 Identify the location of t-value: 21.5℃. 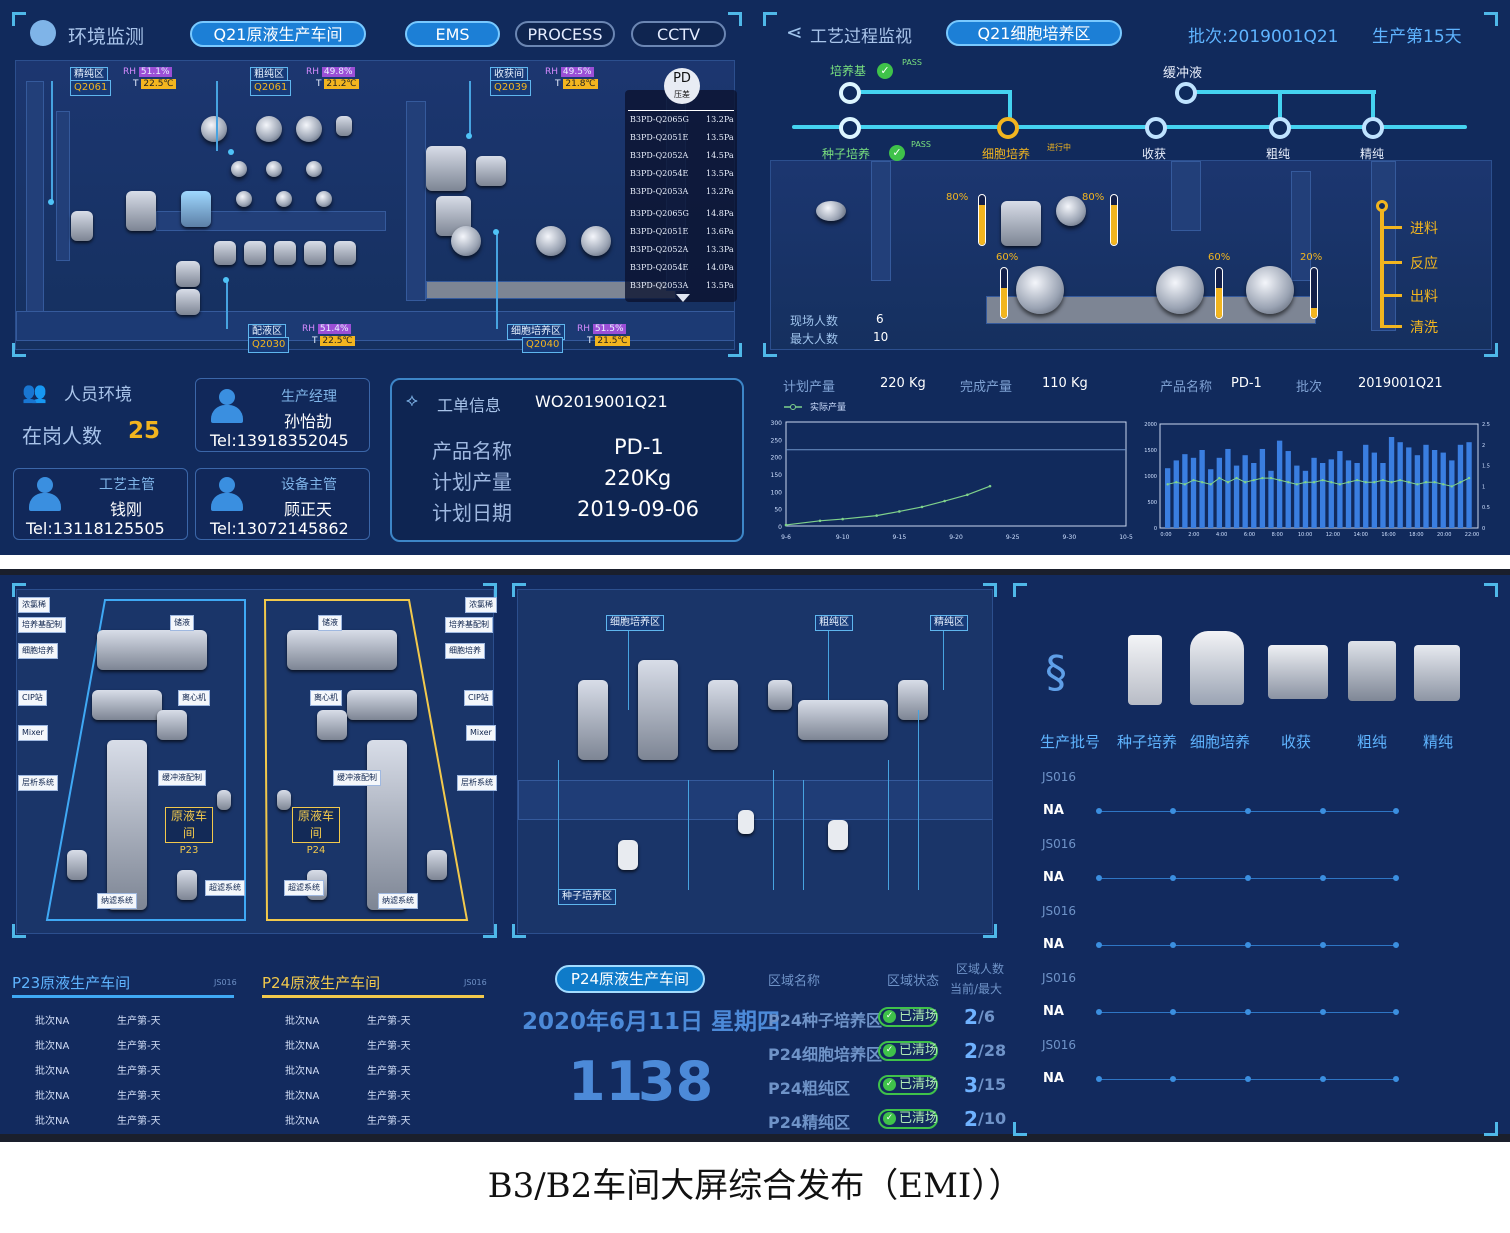
(612, 341).